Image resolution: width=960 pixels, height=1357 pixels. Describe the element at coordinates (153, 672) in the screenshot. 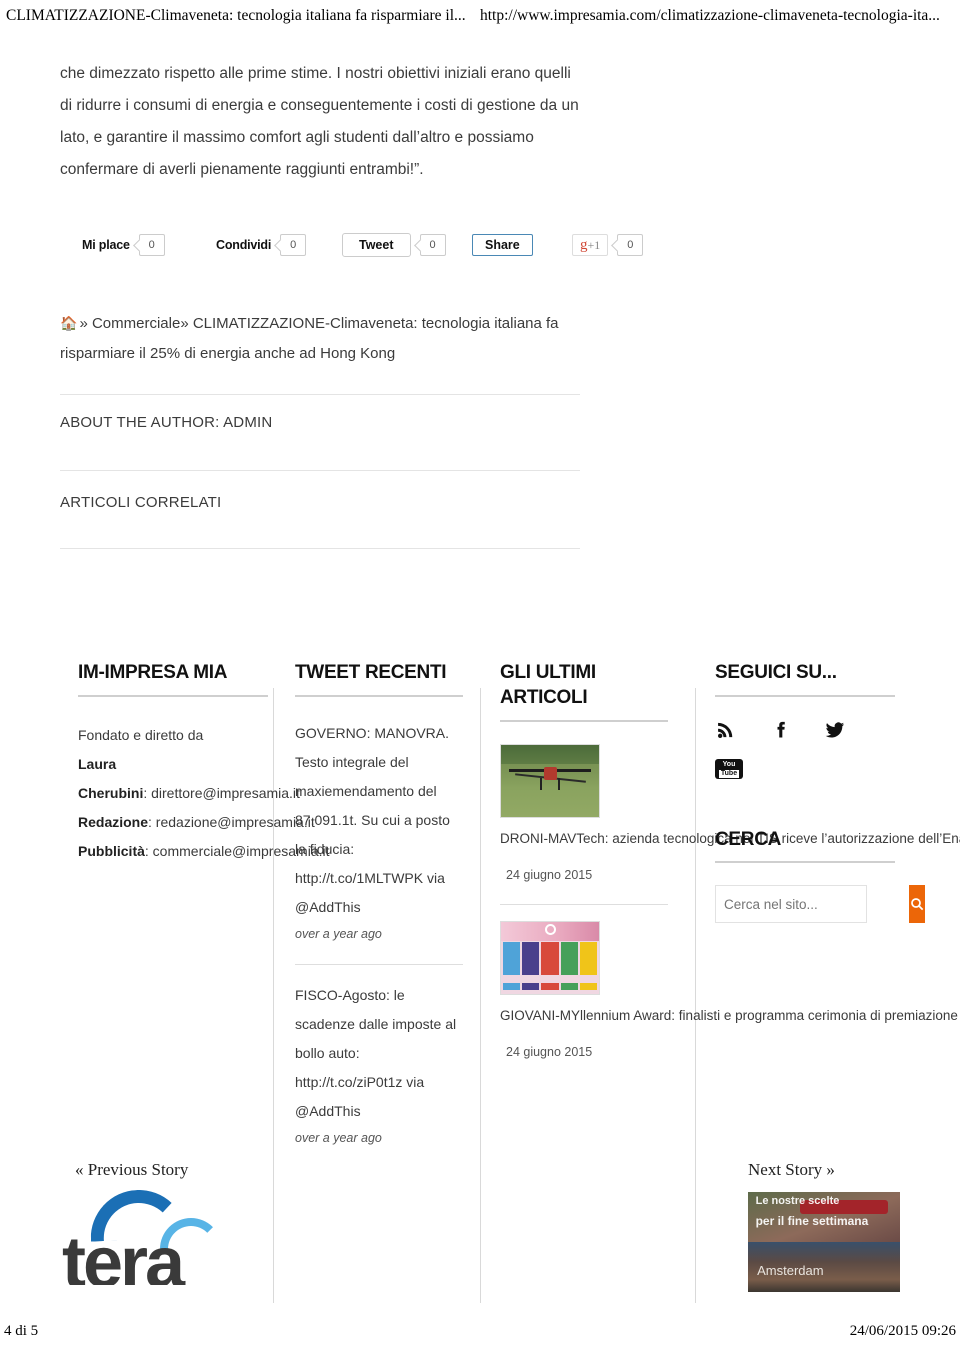

I see `widget-title-impresa-mia: IM-IMPRESA MIA` at that location.